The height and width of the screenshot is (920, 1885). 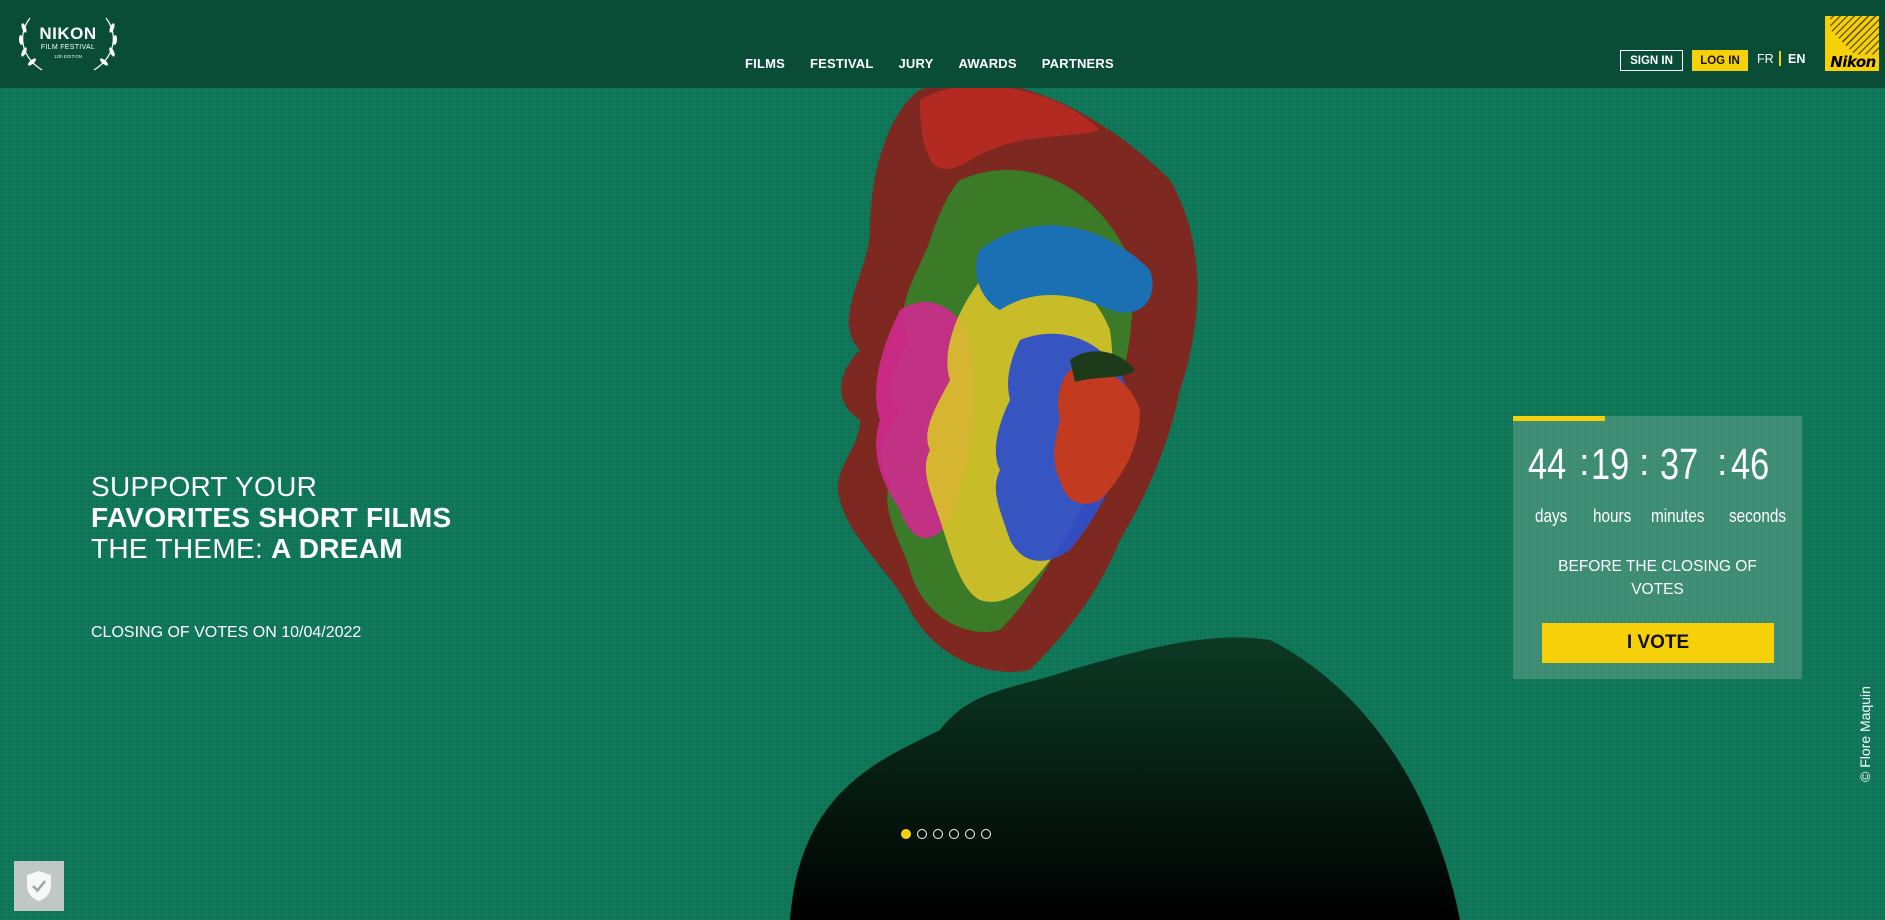 What do you see at coordinates (1796, 59) in the screenshot?
I see `lang-en-link: EN` at bounding box center [1796, 59].